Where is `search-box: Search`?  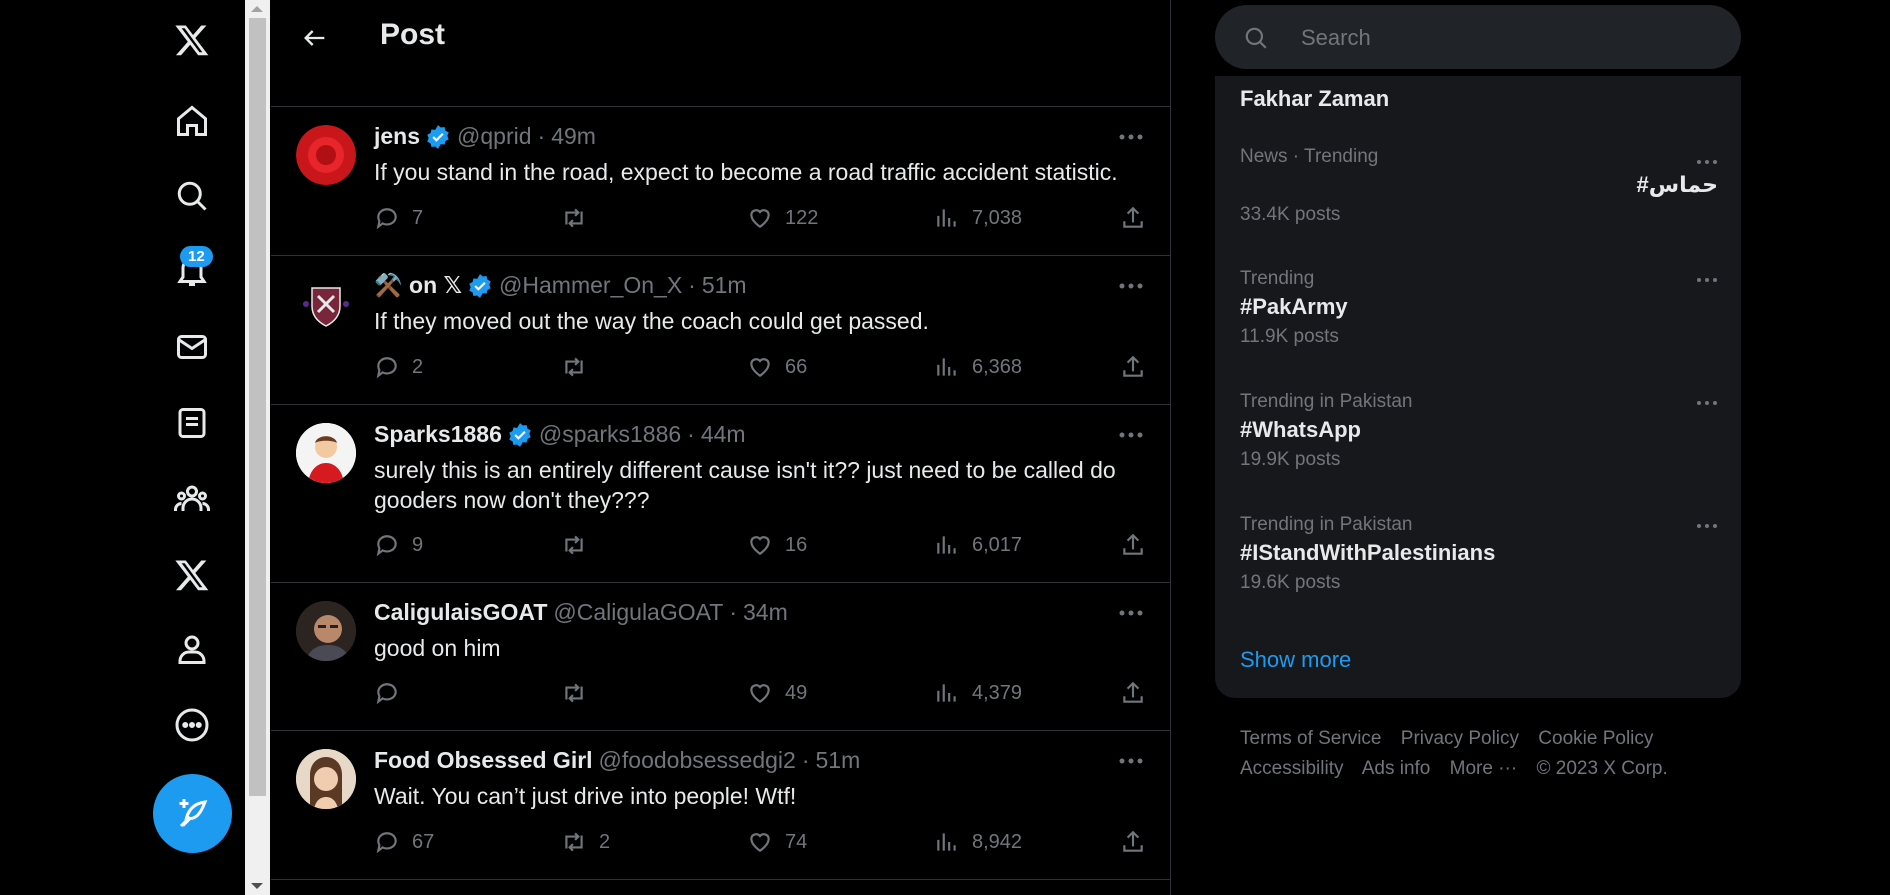 search-box: Search is located at coordinates (1478, 37).